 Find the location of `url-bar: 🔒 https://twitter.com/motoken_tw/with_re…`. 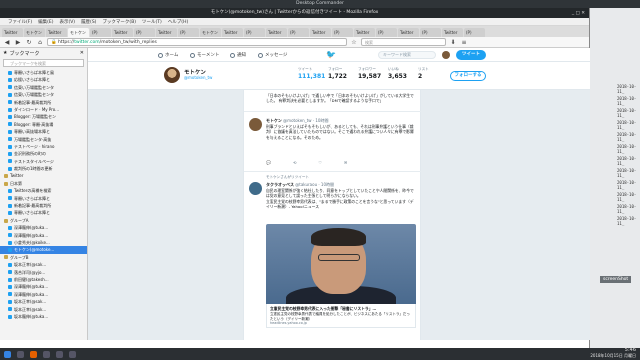

url-bar: 🔒 https://twitter.com/motoken_tw/with_re… is located at coordinates (197, 42).